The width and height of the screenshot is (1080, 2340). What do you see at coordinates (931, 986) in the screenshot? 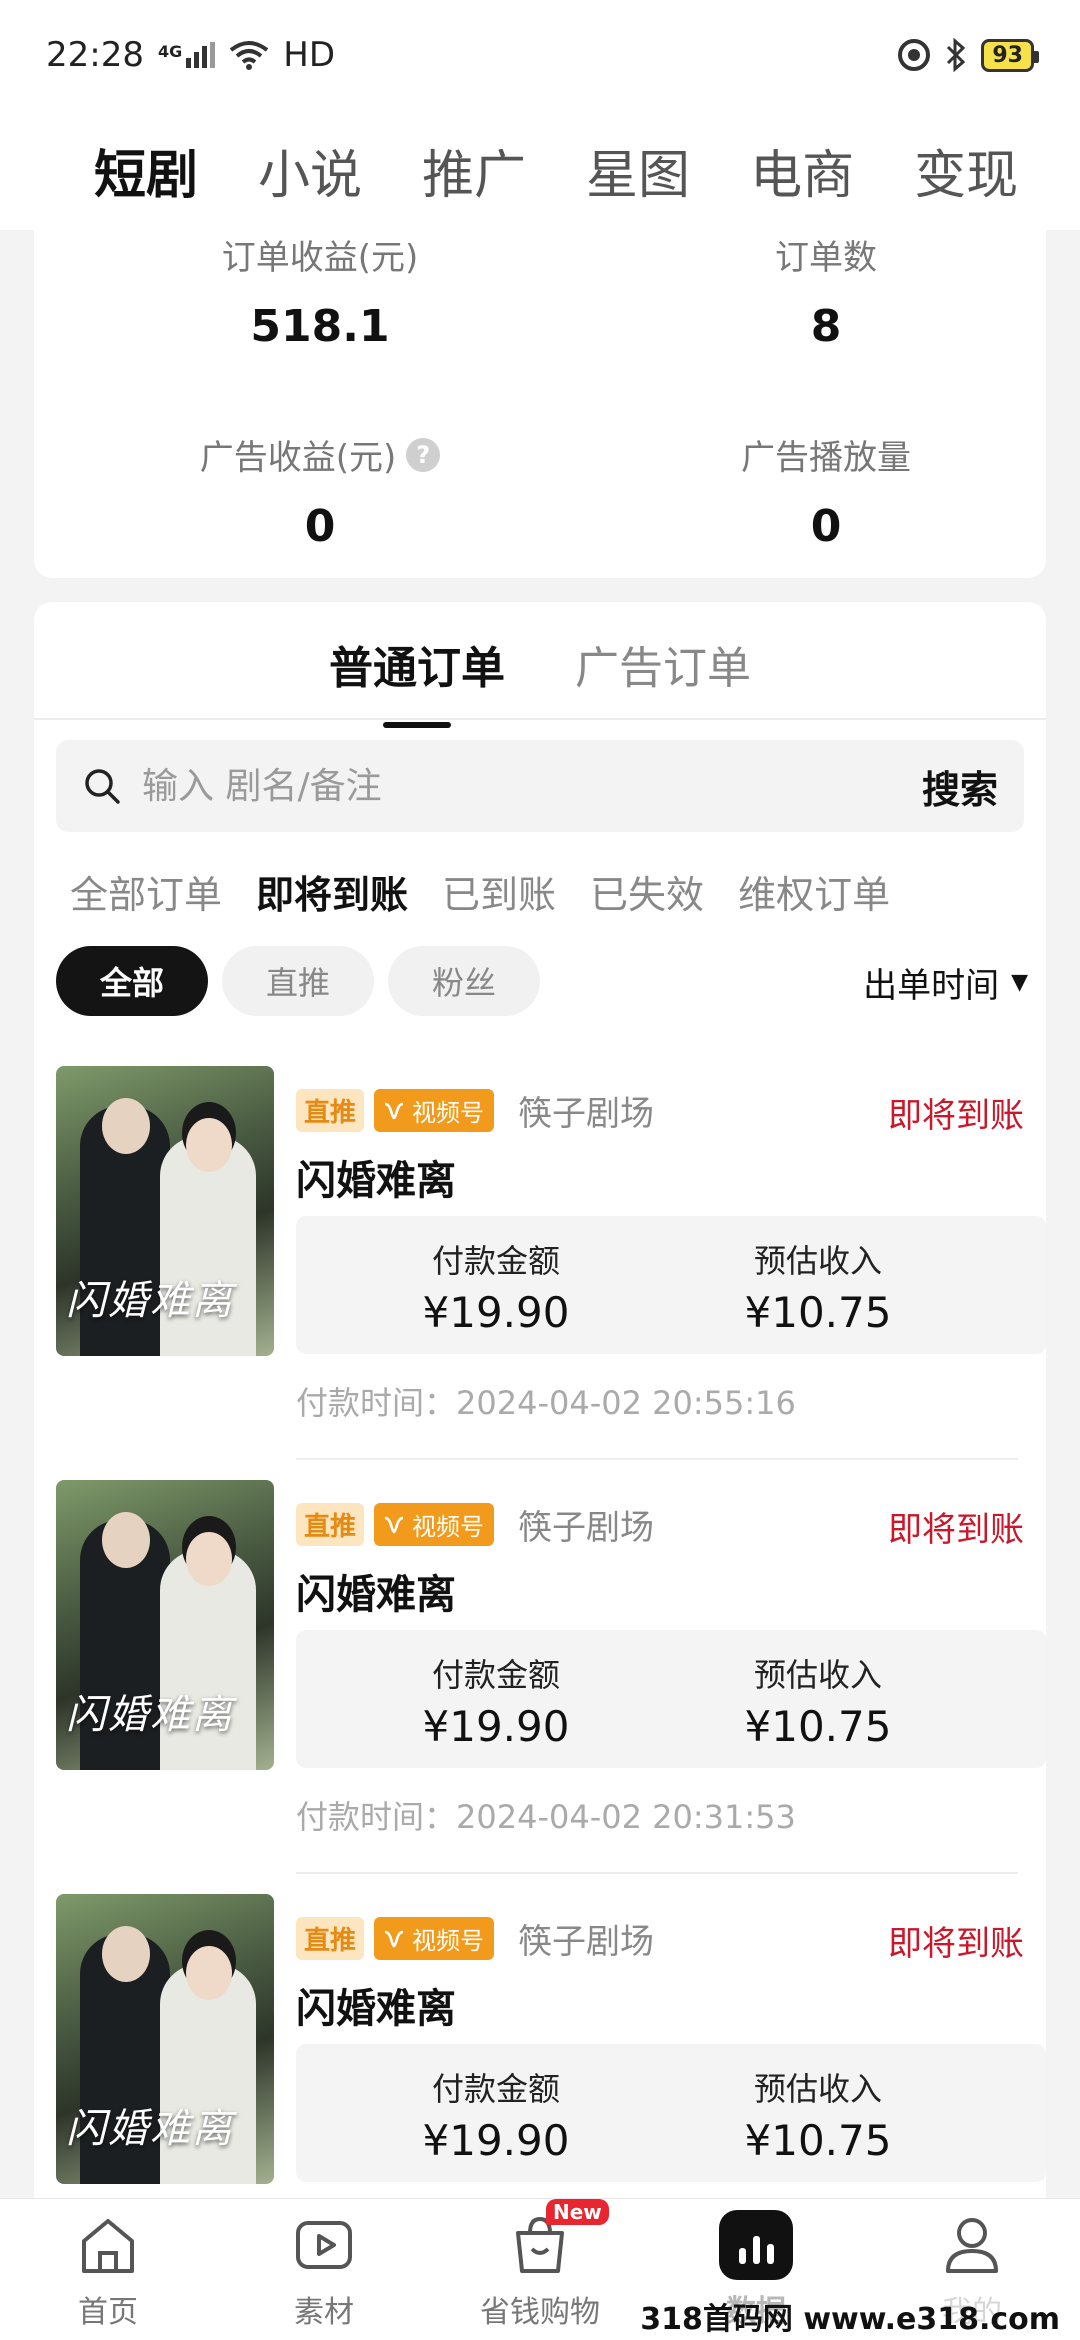
I see `sort-label: 出单时间` at bounding box center [931, 986].